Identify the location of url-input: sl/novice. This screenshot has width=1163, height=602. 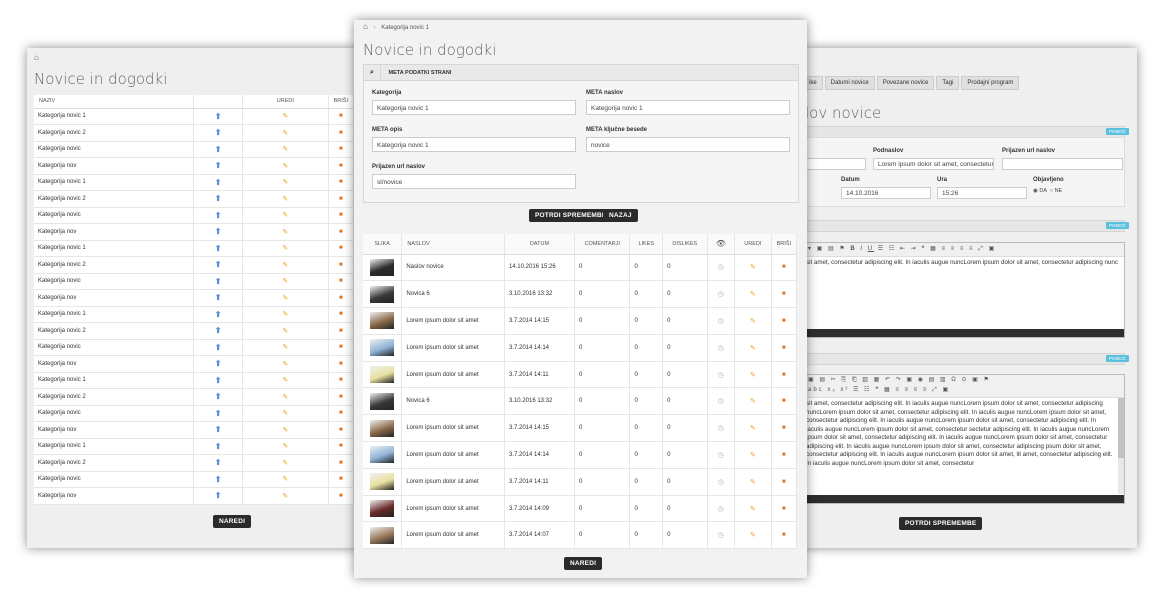
(474, 181).